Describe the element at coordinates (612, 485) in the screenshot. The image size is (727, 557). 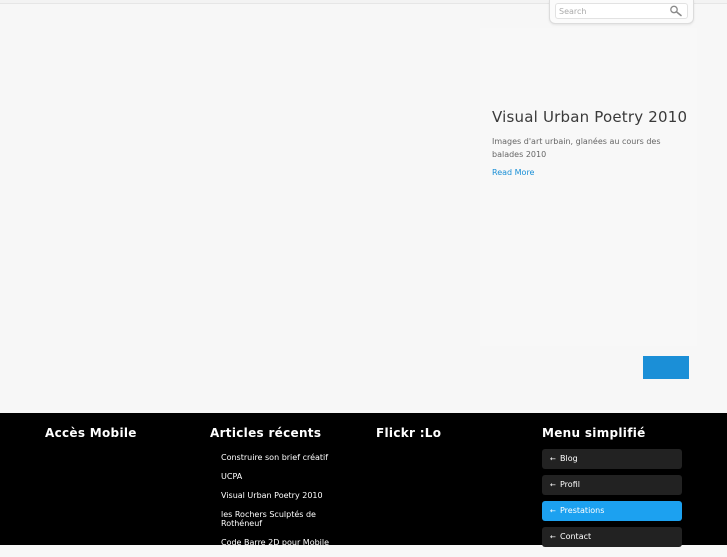
I see `menu-item-profil: ← Profil` at that location.